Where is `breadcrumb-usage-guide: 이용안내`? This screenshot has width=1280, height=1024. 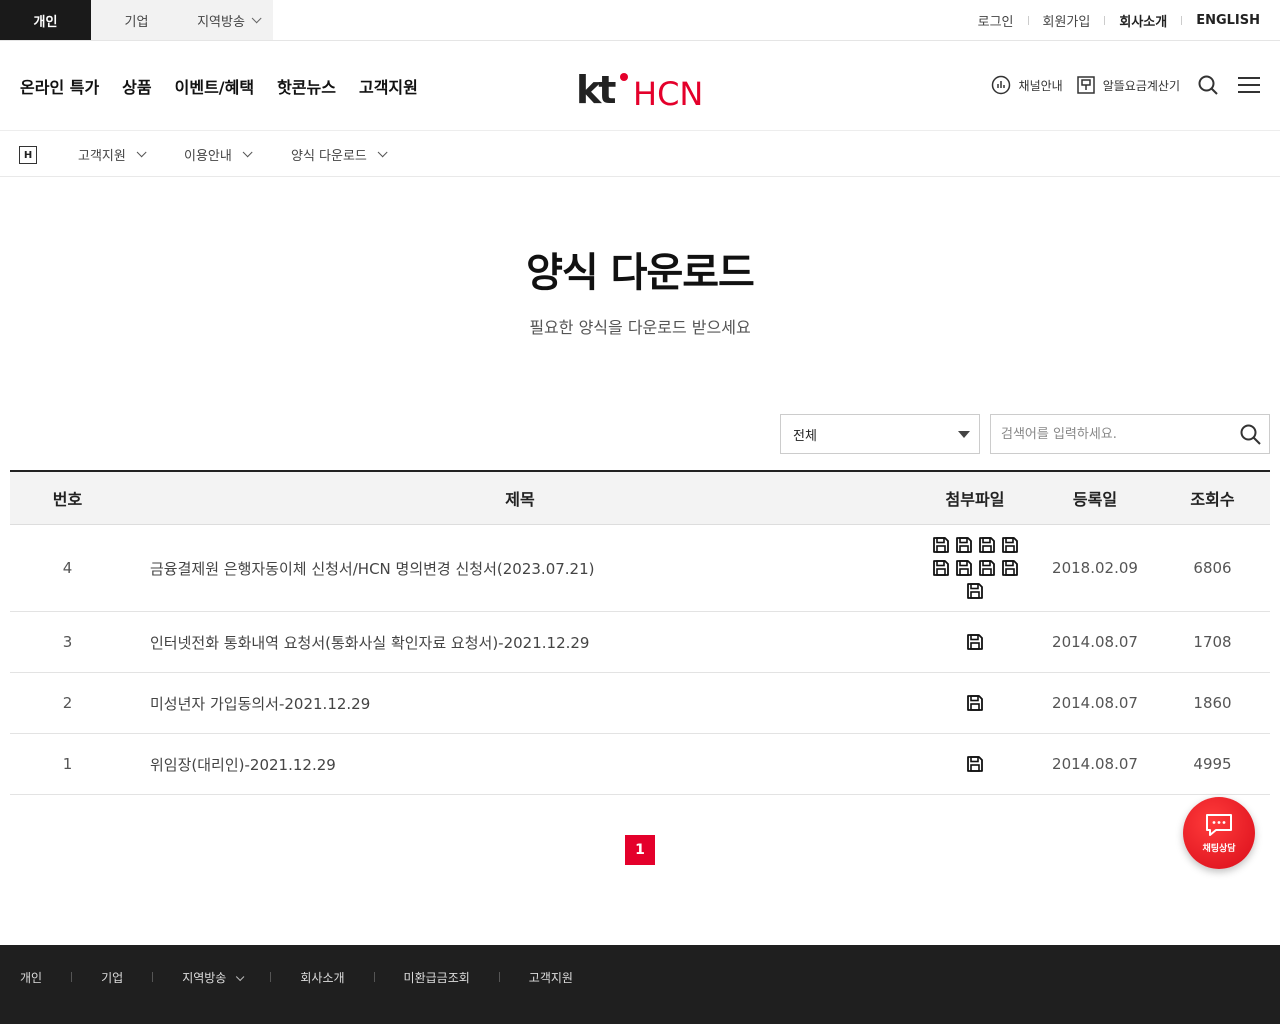
breadcrumb-usage-guide: 이용안내 is located at coordinates (218, 154).